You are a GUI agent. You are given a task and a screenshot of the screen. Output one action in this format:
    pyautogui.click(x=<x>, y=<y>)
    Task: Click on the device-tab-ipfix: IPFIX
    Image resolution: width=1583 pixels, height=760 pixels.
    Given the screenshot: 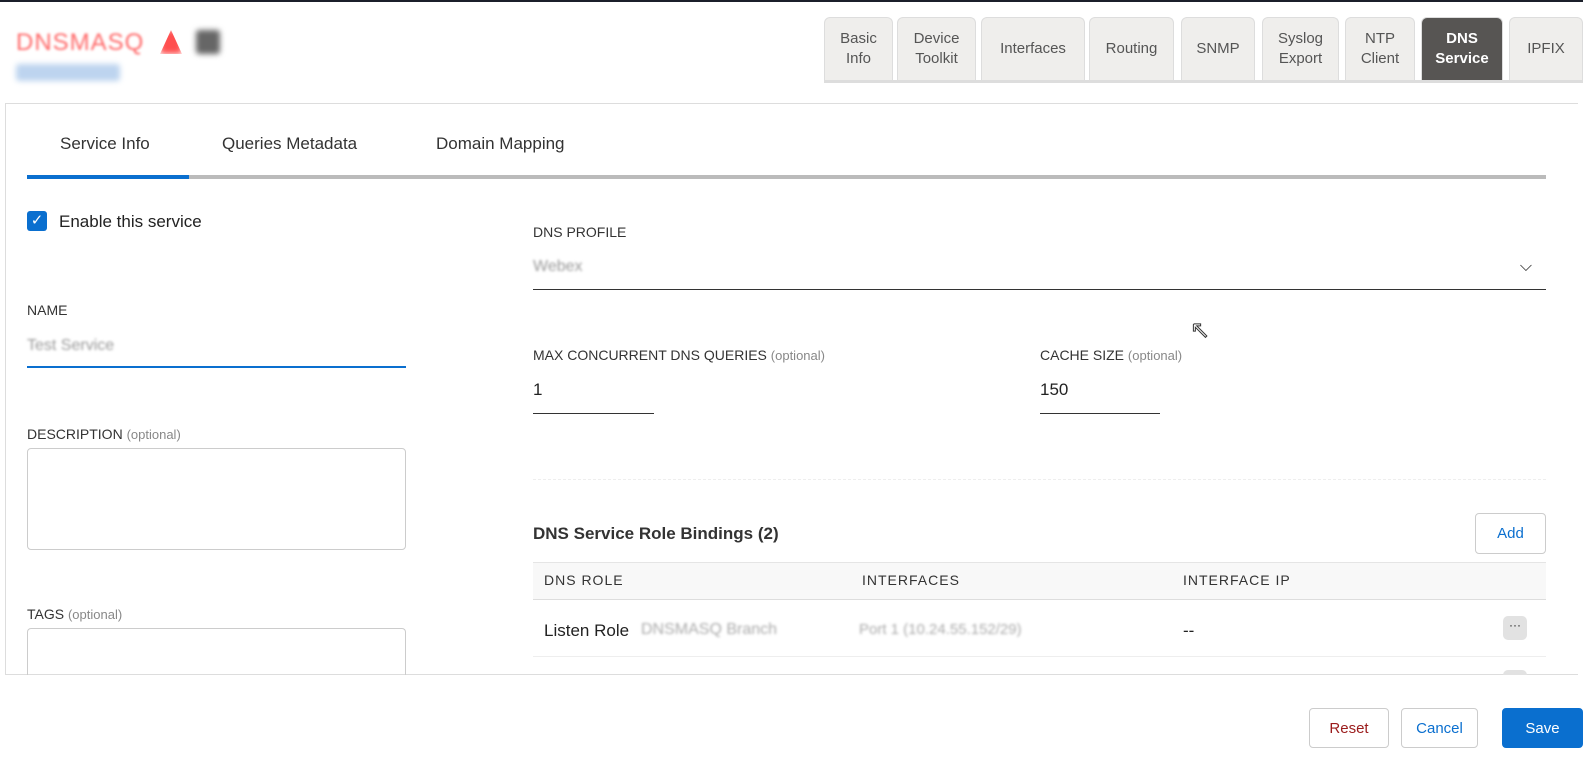 What is the action you would take?
    pyautogui.click(x=1546, y=48)
    